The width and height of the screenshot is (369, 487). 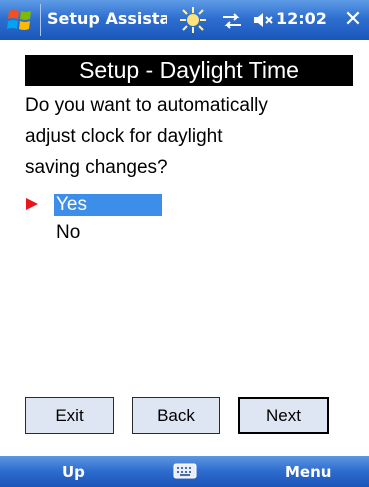 I want to click on option-no: No, so click(x=108, y=233).